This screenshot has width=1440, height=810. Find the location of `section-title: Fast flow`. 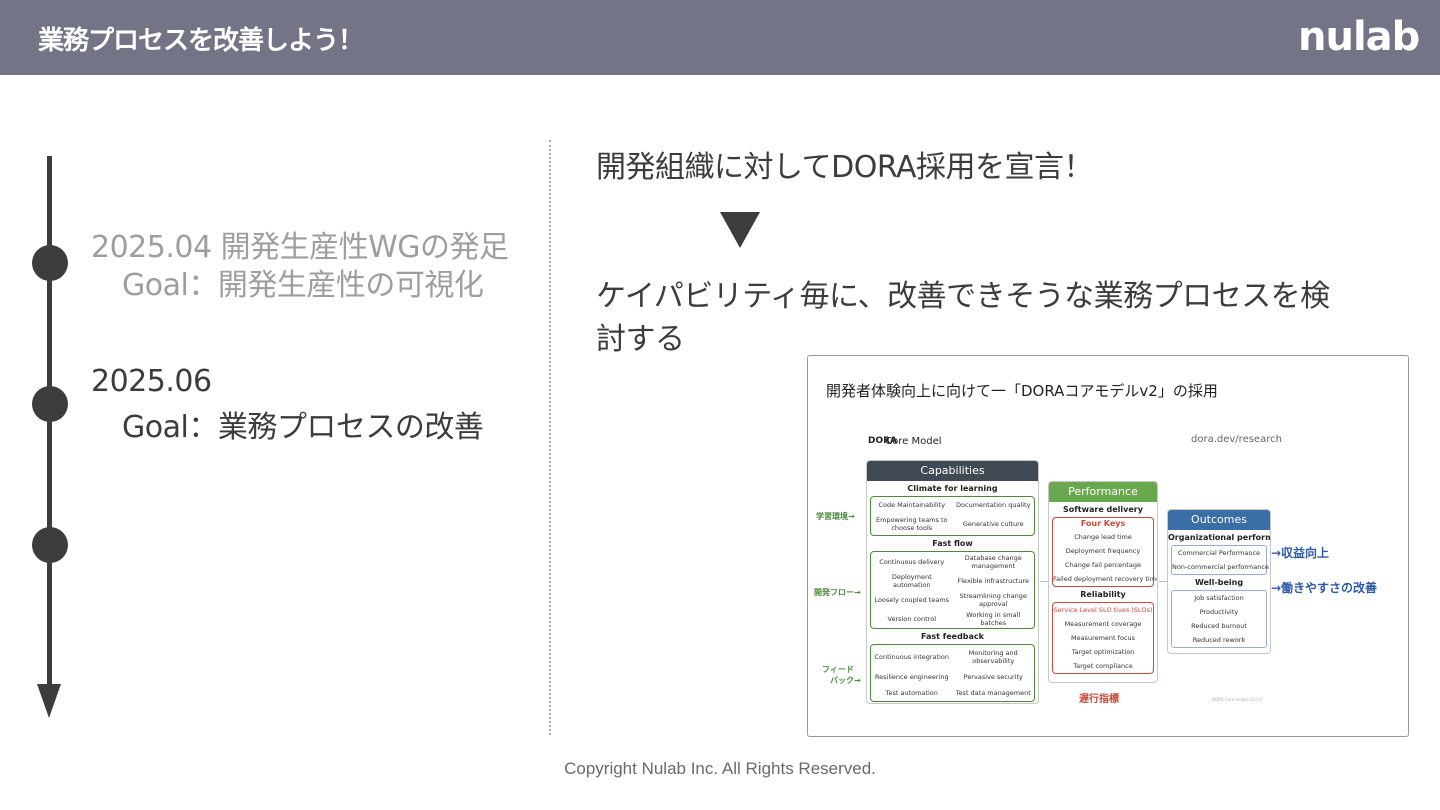

section-title: Fast flow is located at coordinates (952, 543).